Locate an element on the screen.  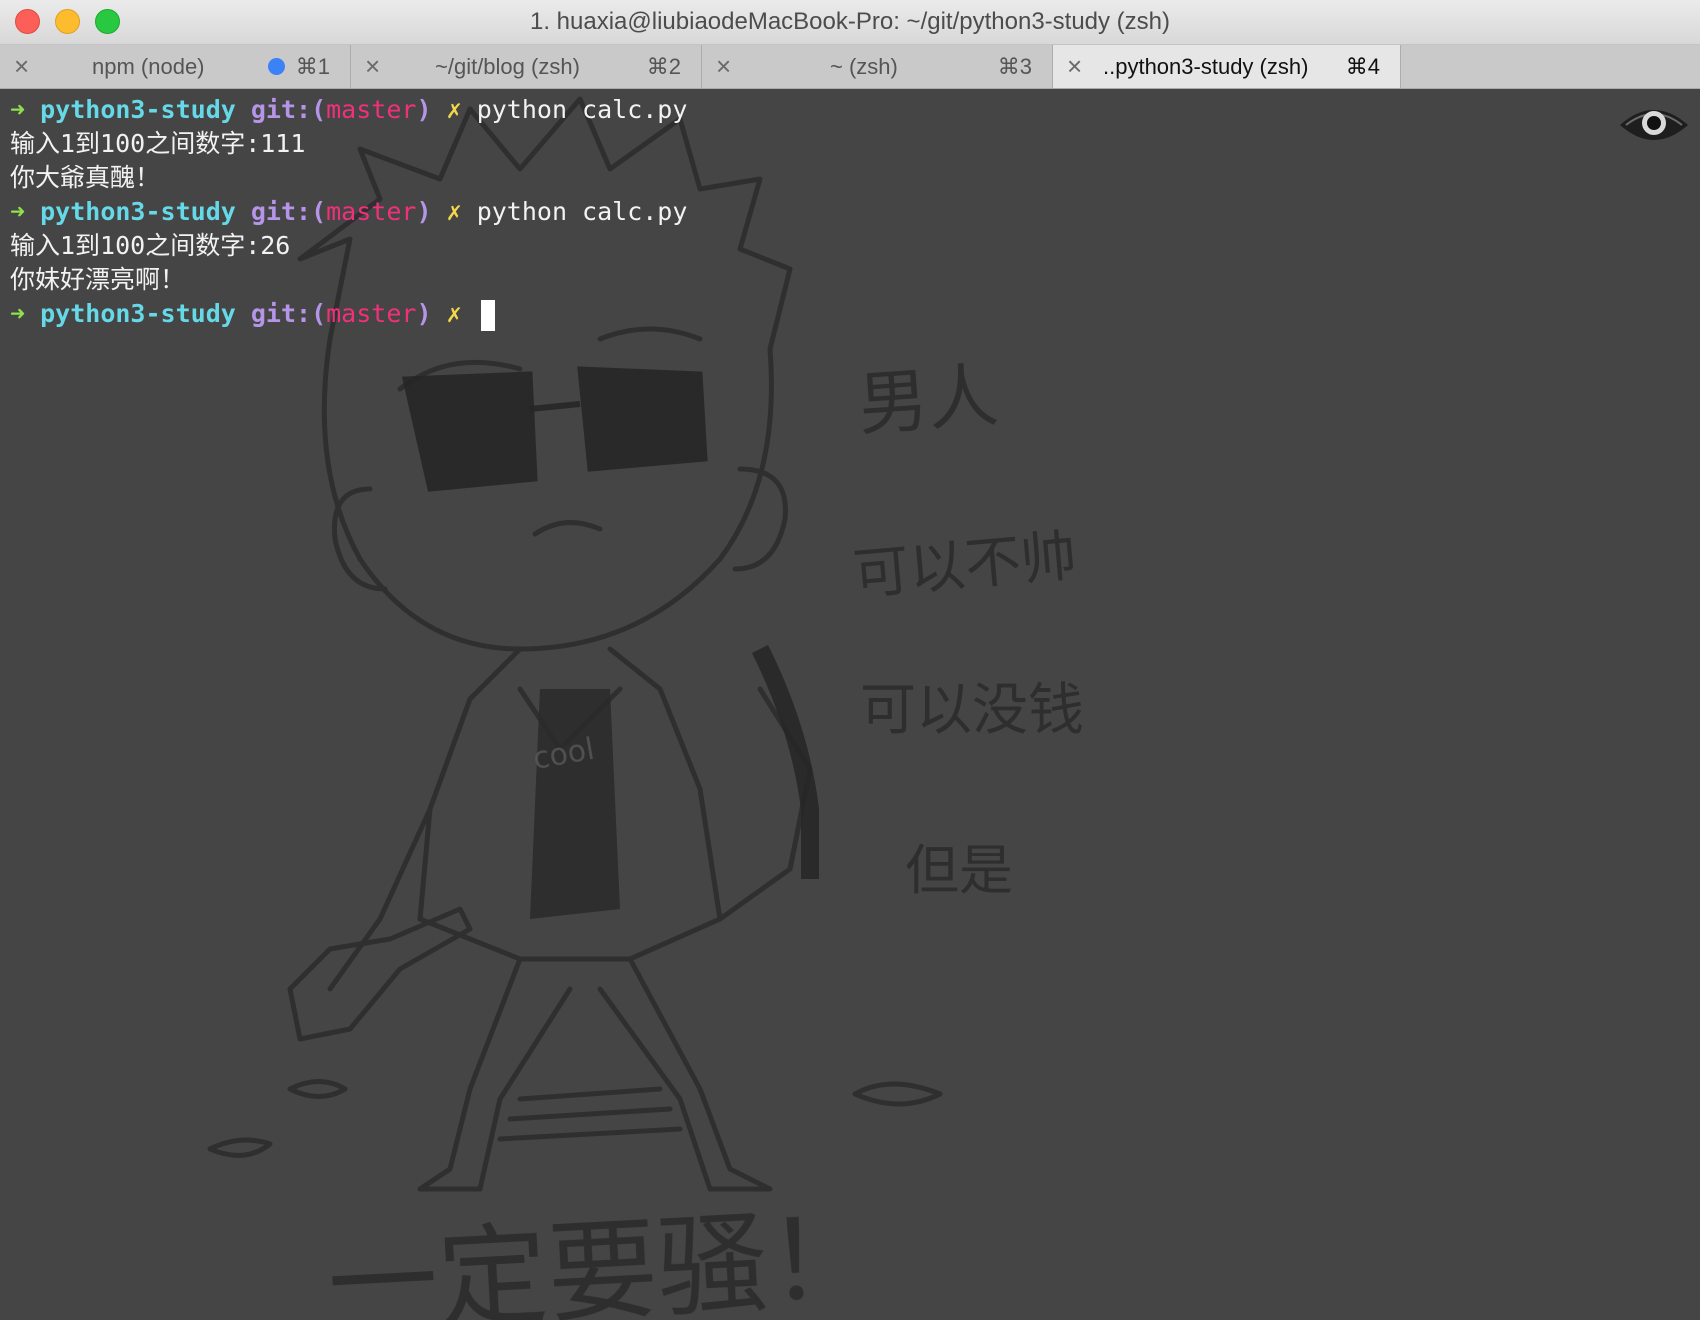
art-text-but: 但是 is located at coordinates (959, 870).